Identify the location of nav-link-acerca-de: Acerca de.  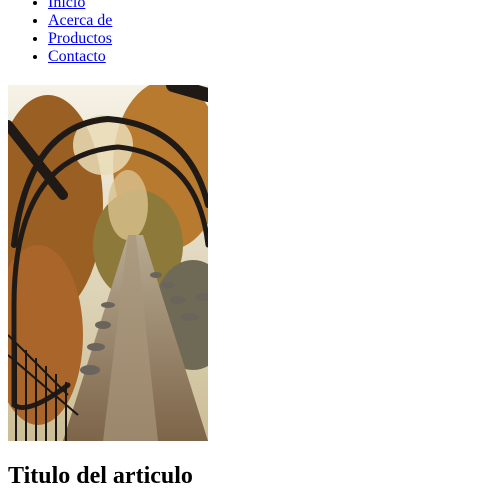
(80, 20).